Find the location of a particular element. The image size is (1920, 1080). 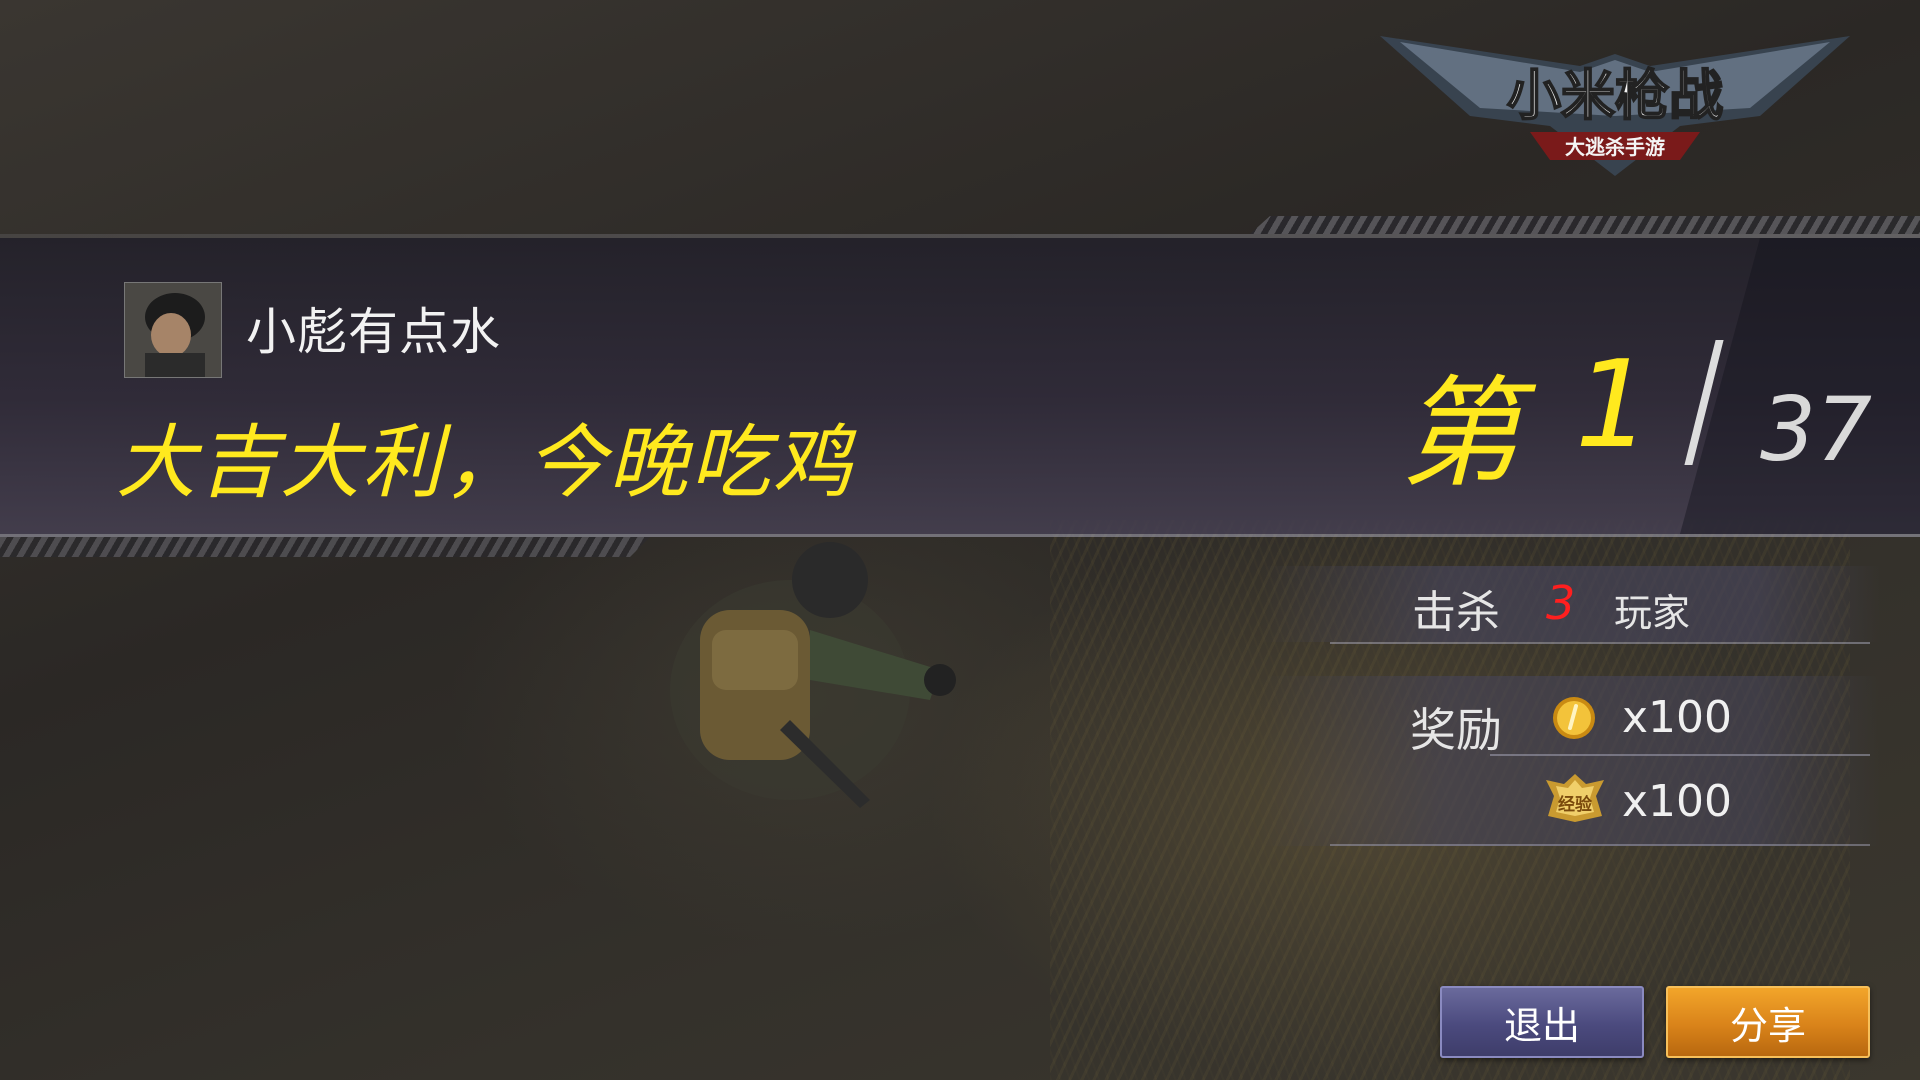

logo-subtitle: 大逃杀手游 is located at coordinates (1615, 147).